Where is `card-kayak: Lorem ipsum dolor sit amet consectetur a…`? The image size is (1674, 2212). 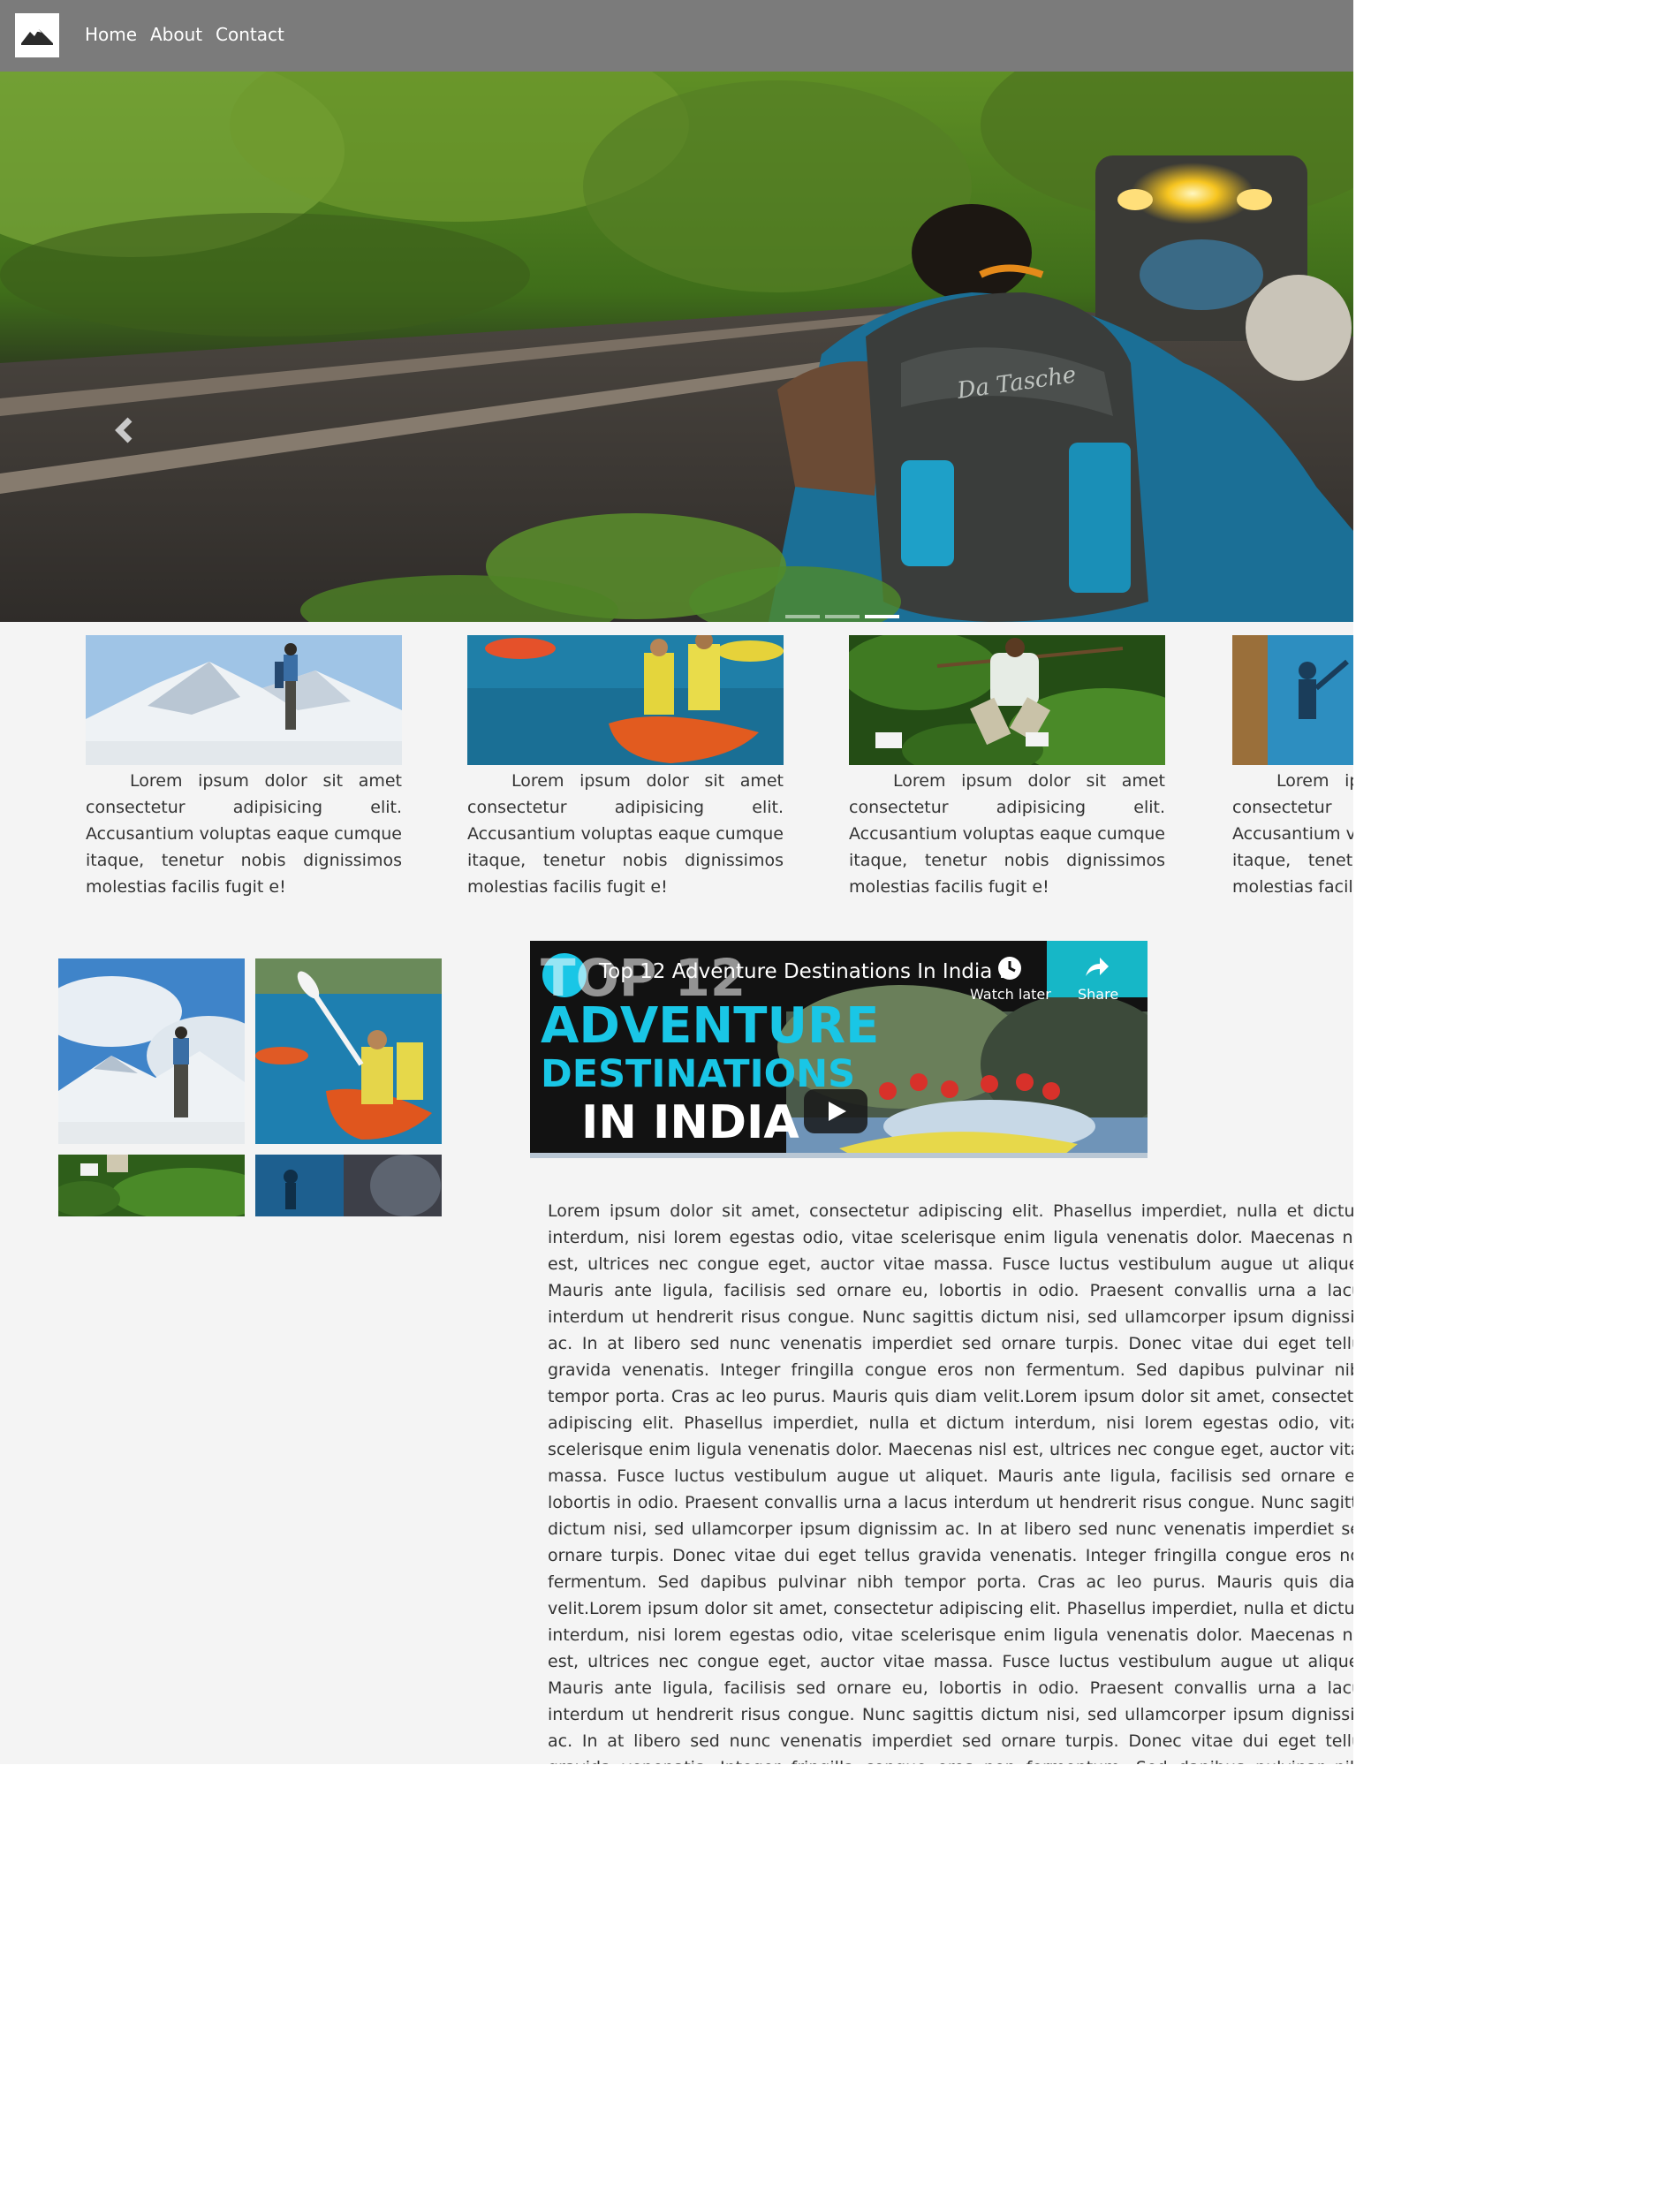
card-kayak: Lorem ipsum dolor sit amet consectetur a… is located at coordinates (626, 767).